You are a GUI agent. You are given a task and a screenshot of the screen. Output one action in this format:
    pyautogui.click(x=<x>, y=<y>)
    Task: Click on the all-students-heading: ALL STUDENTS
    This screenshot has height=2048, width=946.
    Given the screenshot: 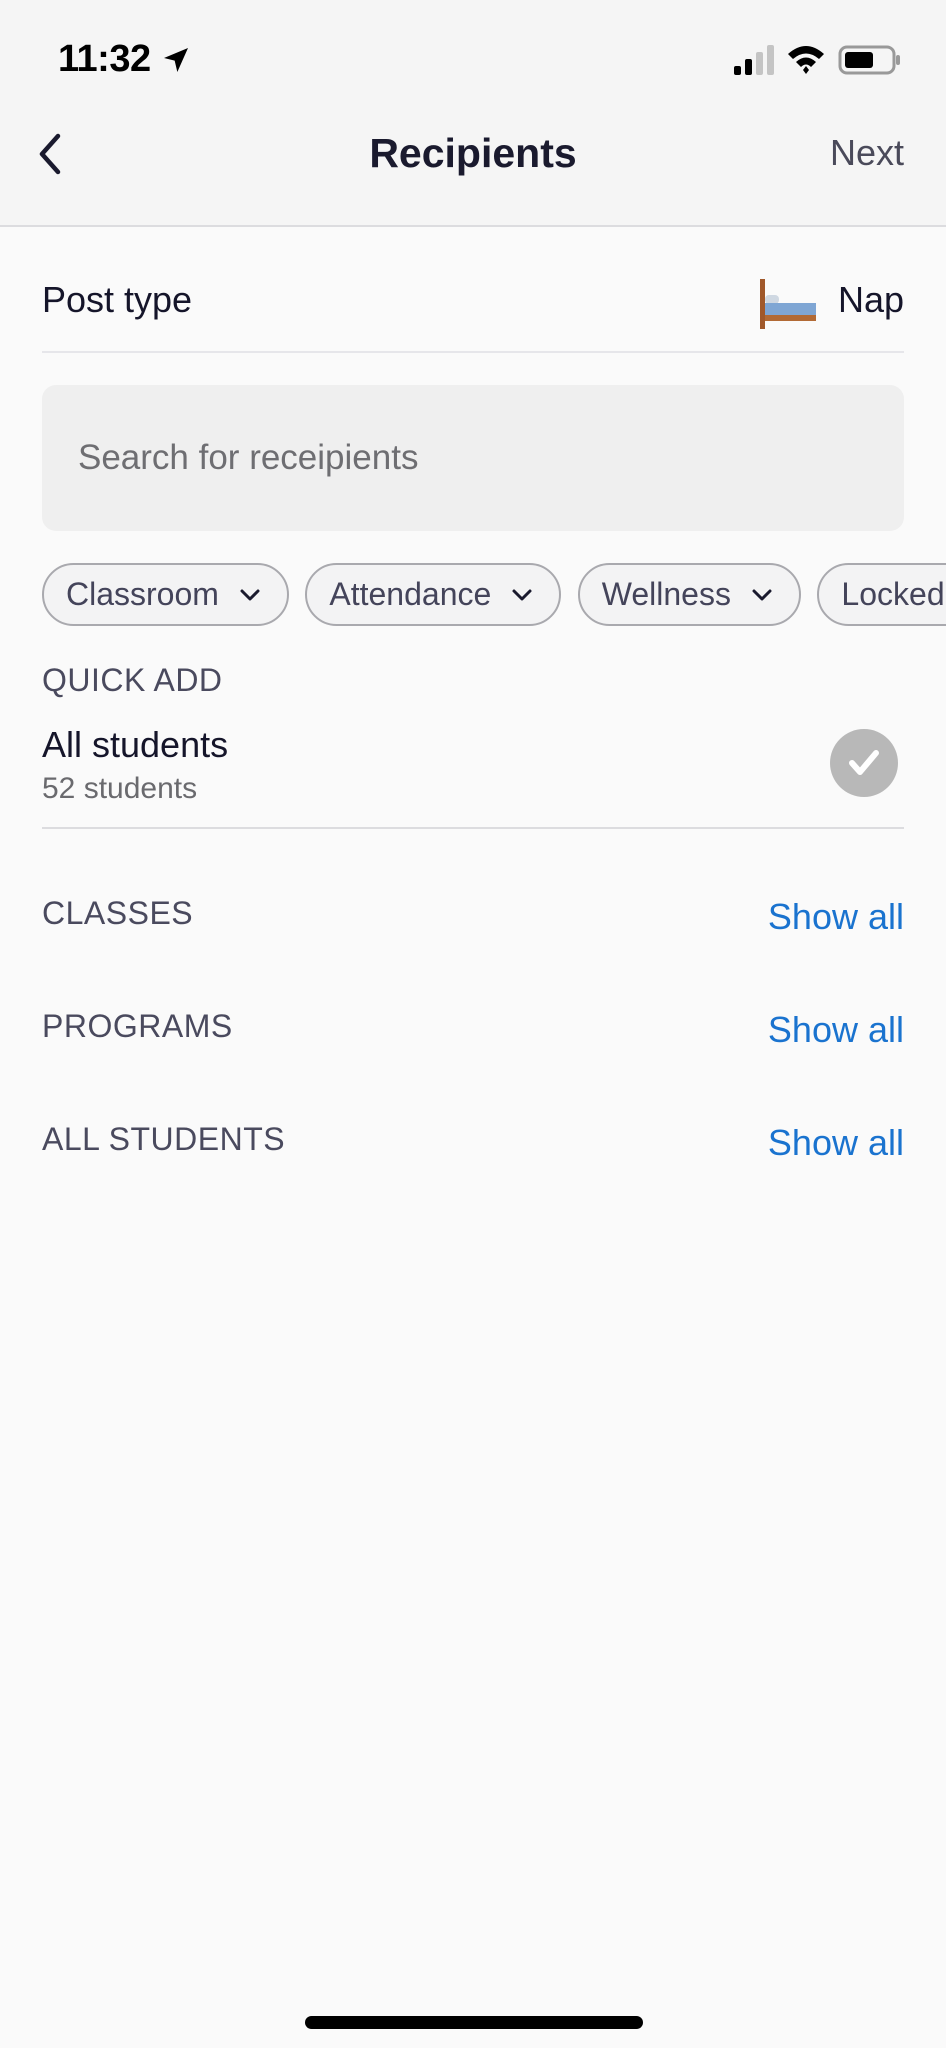 What is the action you would take?
    pyautogui.click(x=164, y=1139)
    